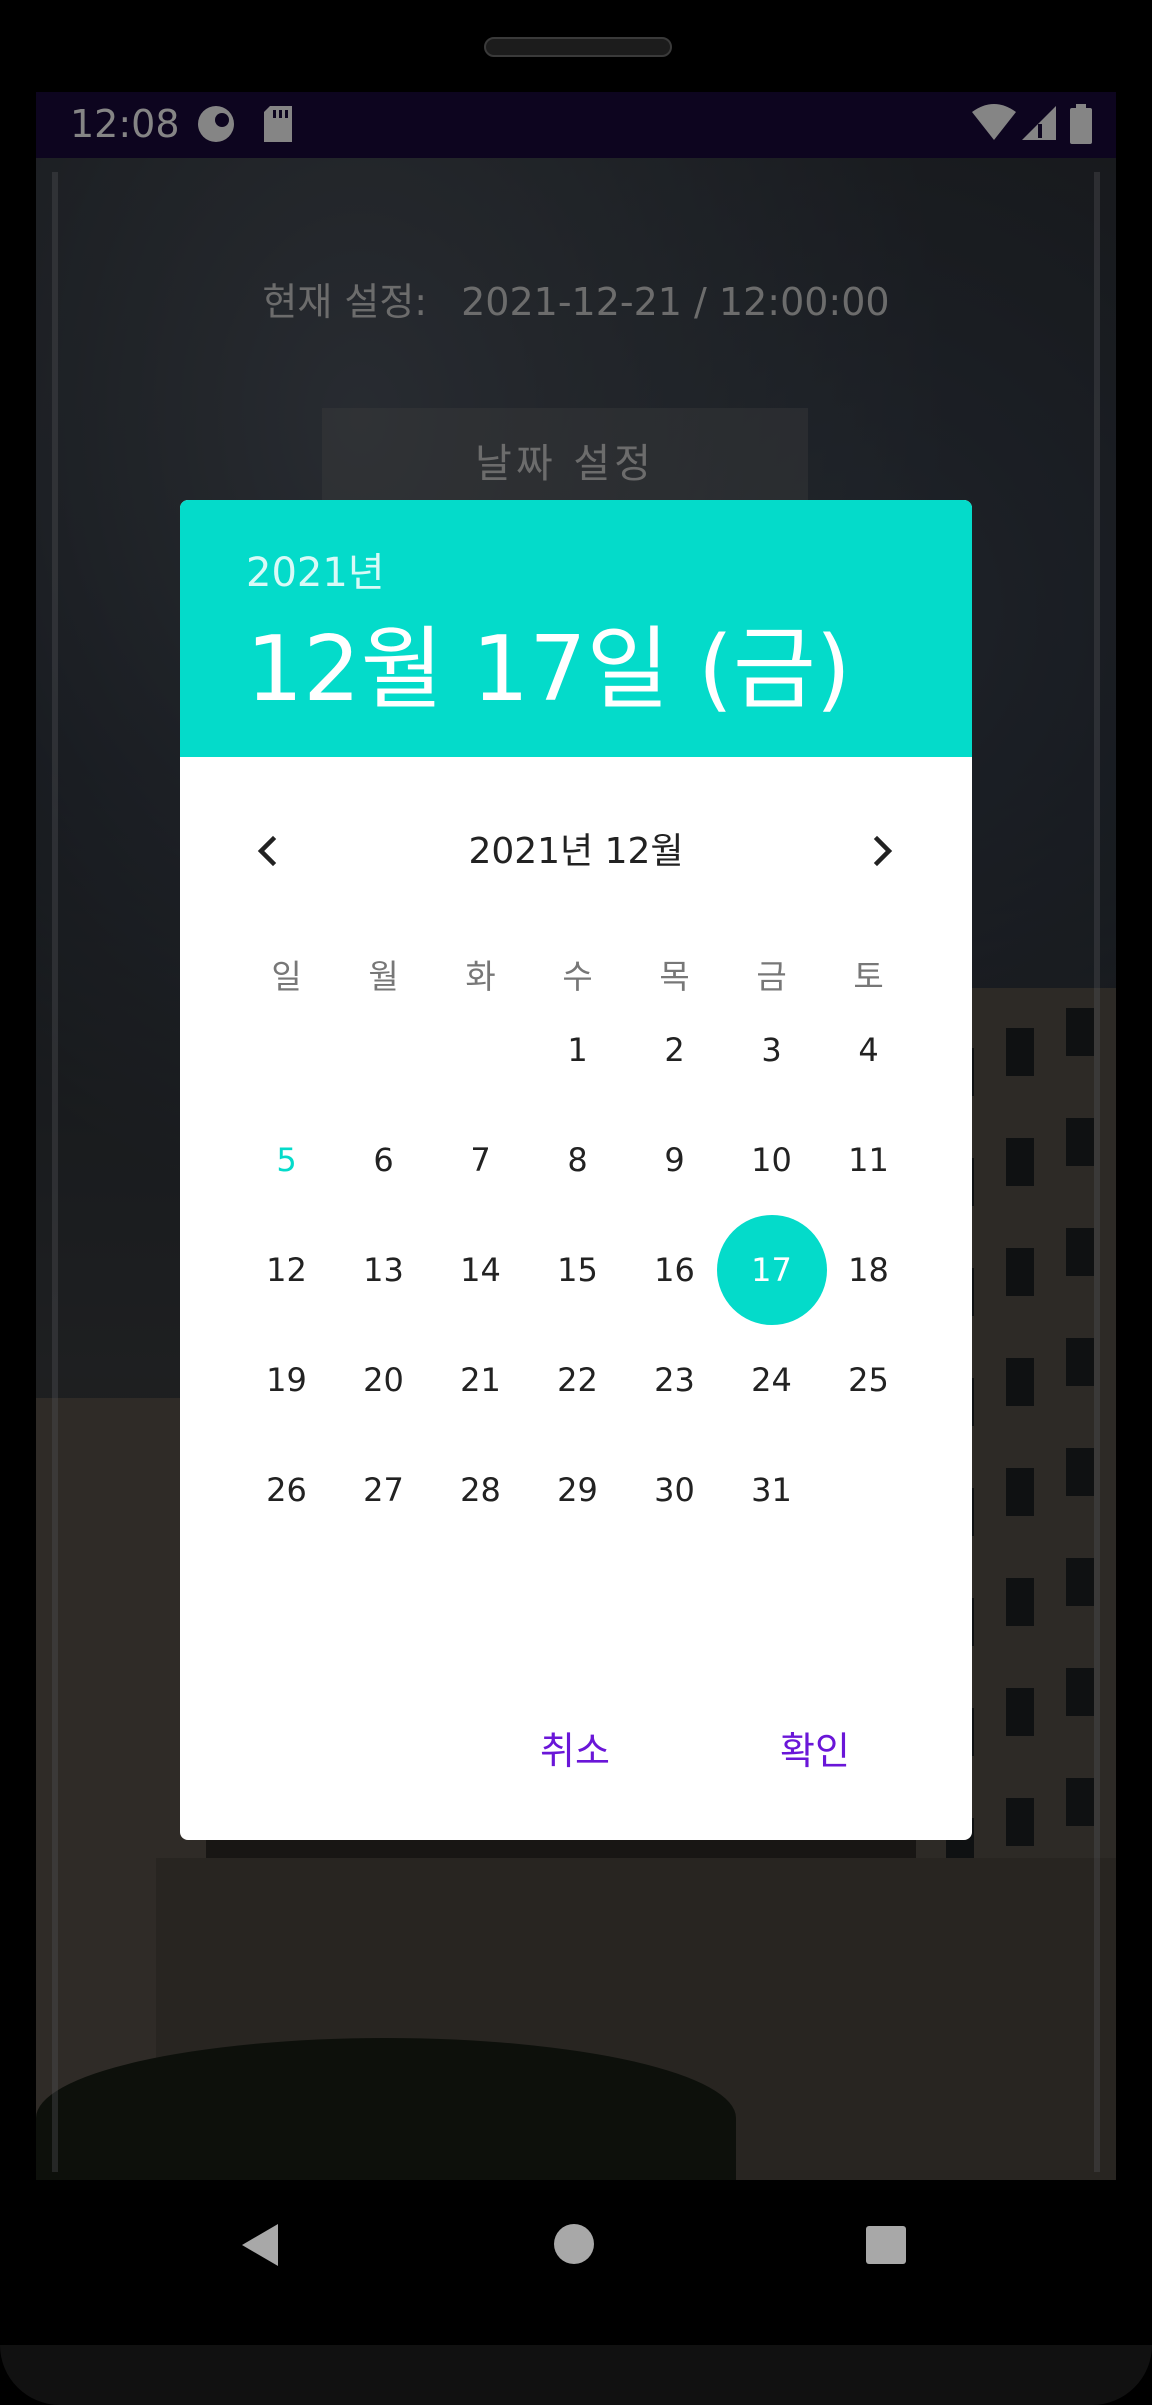  What do you see at coordinates (868, 1185) in the screenshot?
I see `calendar-day: 11` at bounding box center [868, 1185].